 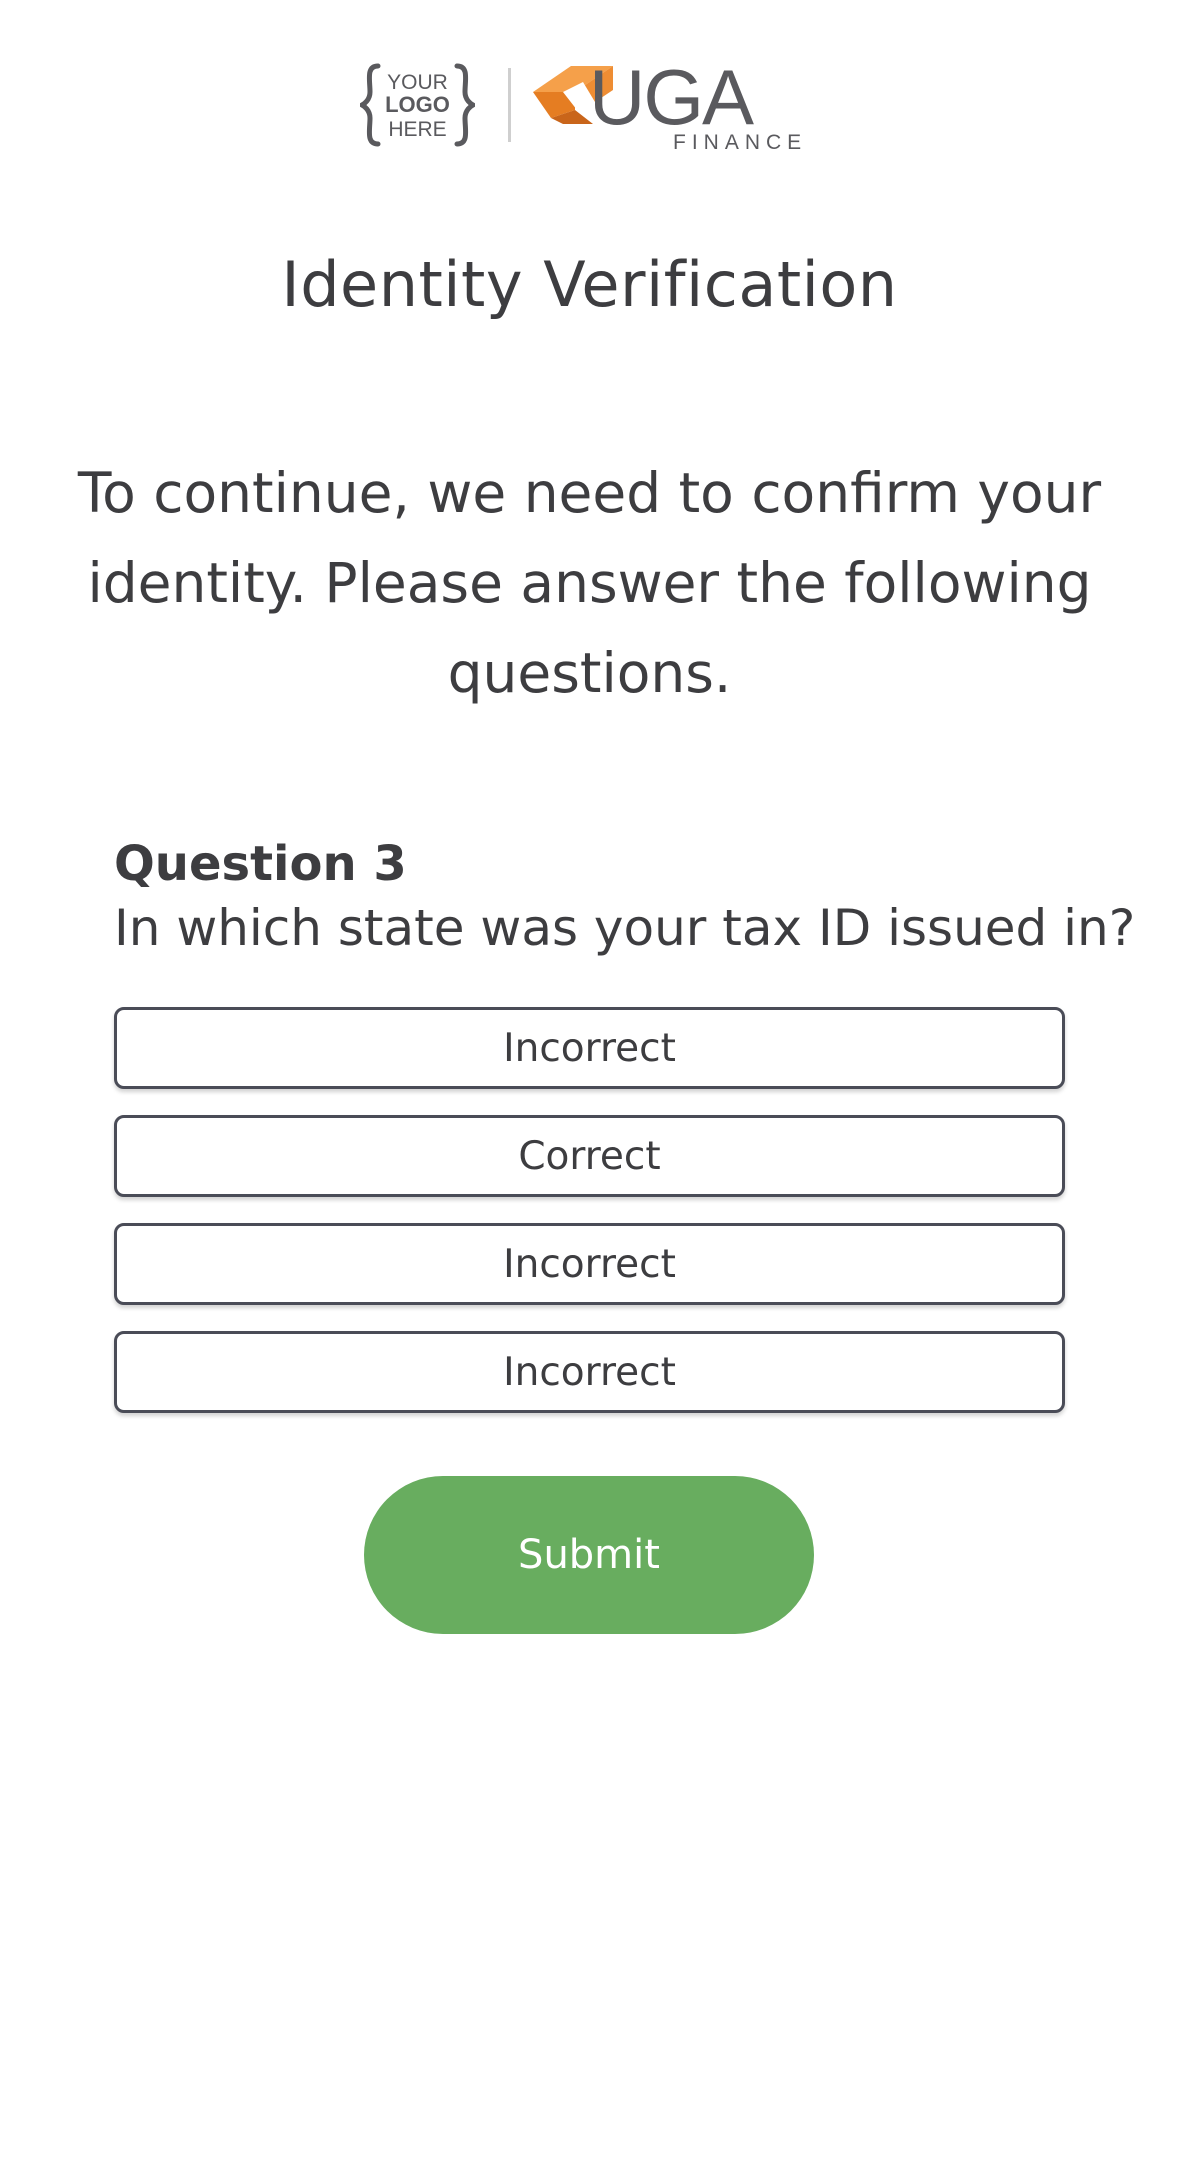 What do you see at coordinates (509, 105) in the screenshot?
I see `logo-divider` at bounding box center [509, 105].